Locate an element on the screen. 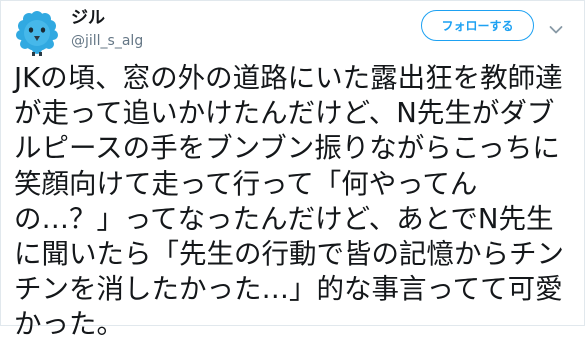  tweet-text-line: が走って追いかけたんだけど、N先生がダブ is located at coordinates (284, 113).